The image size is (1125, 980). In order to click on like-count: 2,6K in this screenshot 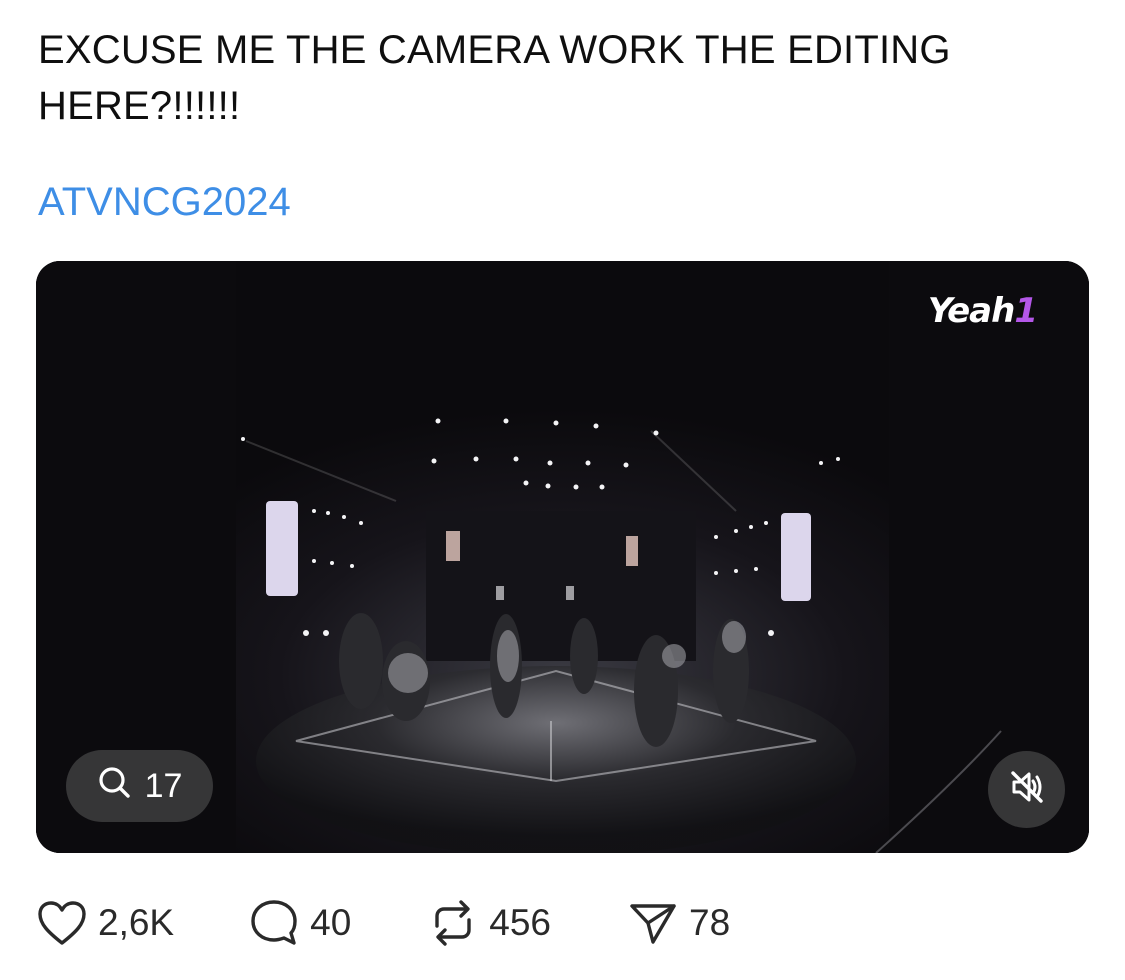, I will do `click(136, 922)`.